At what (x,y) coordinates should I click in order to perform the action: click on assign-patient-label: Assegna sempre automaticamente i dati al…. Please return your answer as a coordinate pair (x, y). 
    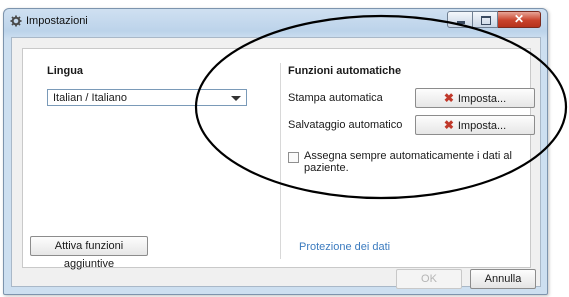
    Looking at the image, I should click on (417, 162).